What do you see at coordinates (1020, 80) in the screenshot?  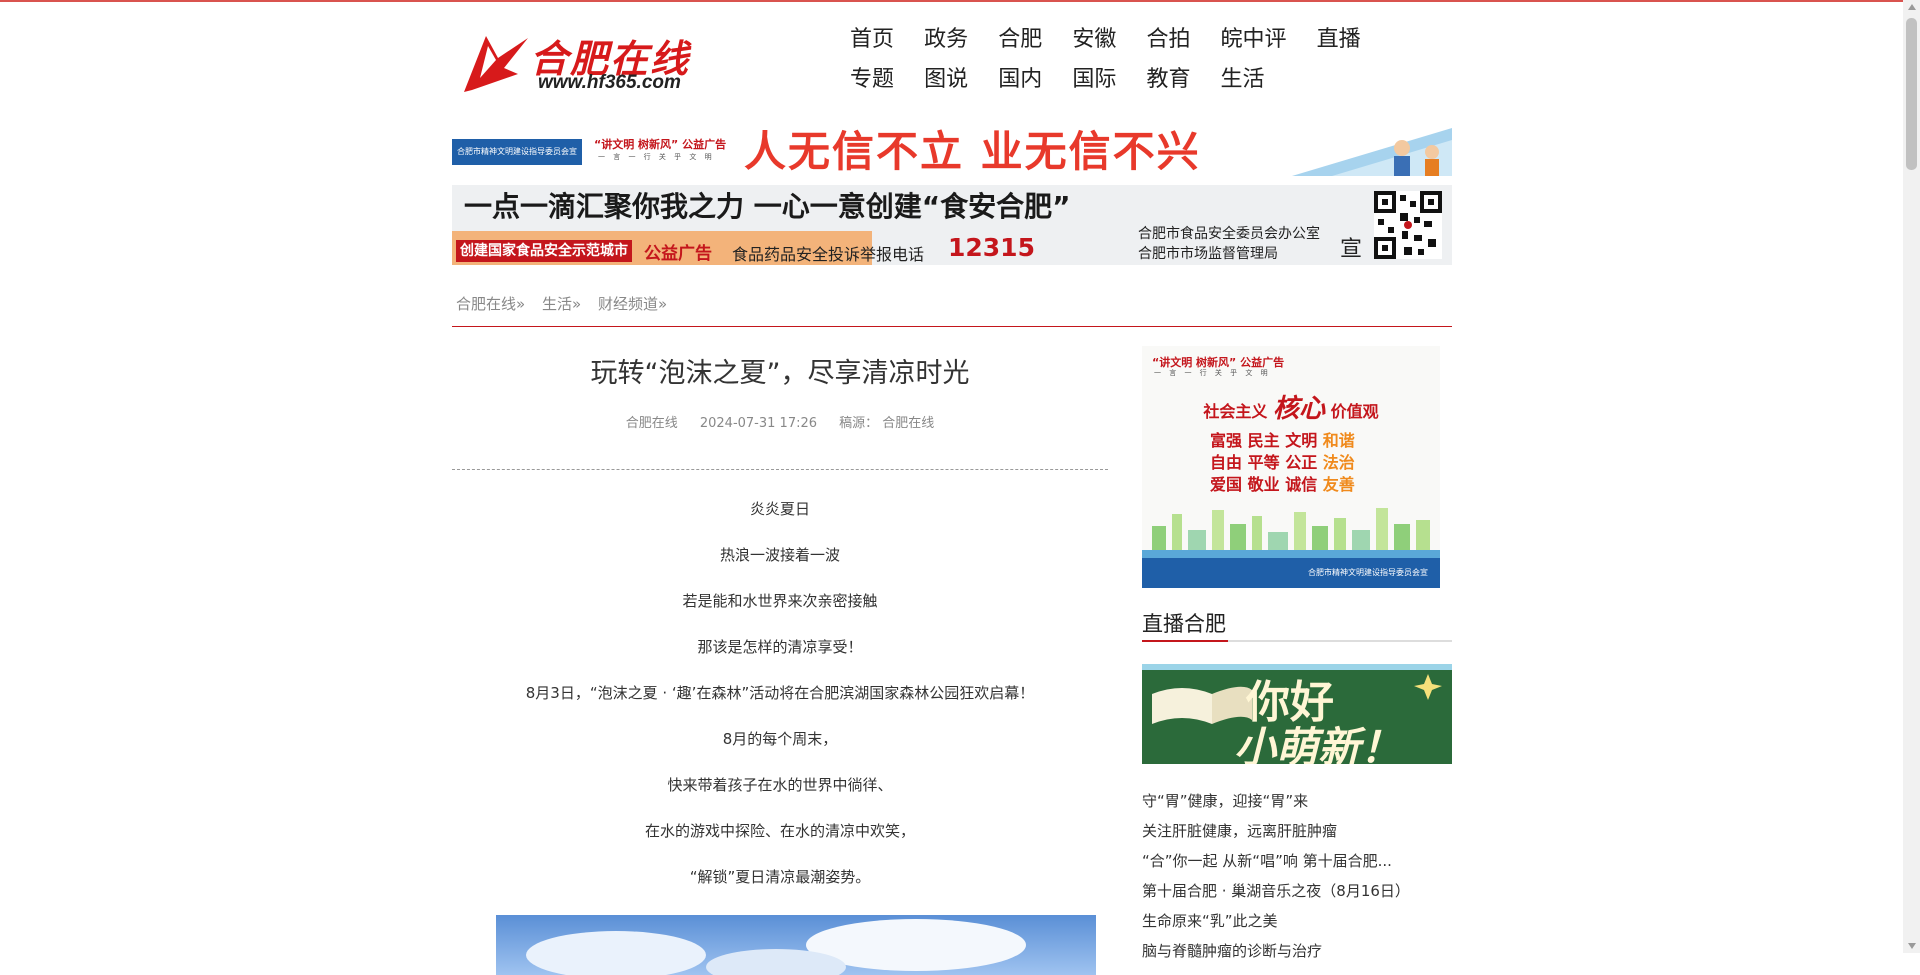 I see `nav-item-domestic: 国内` at bounding box center [1020, 80].